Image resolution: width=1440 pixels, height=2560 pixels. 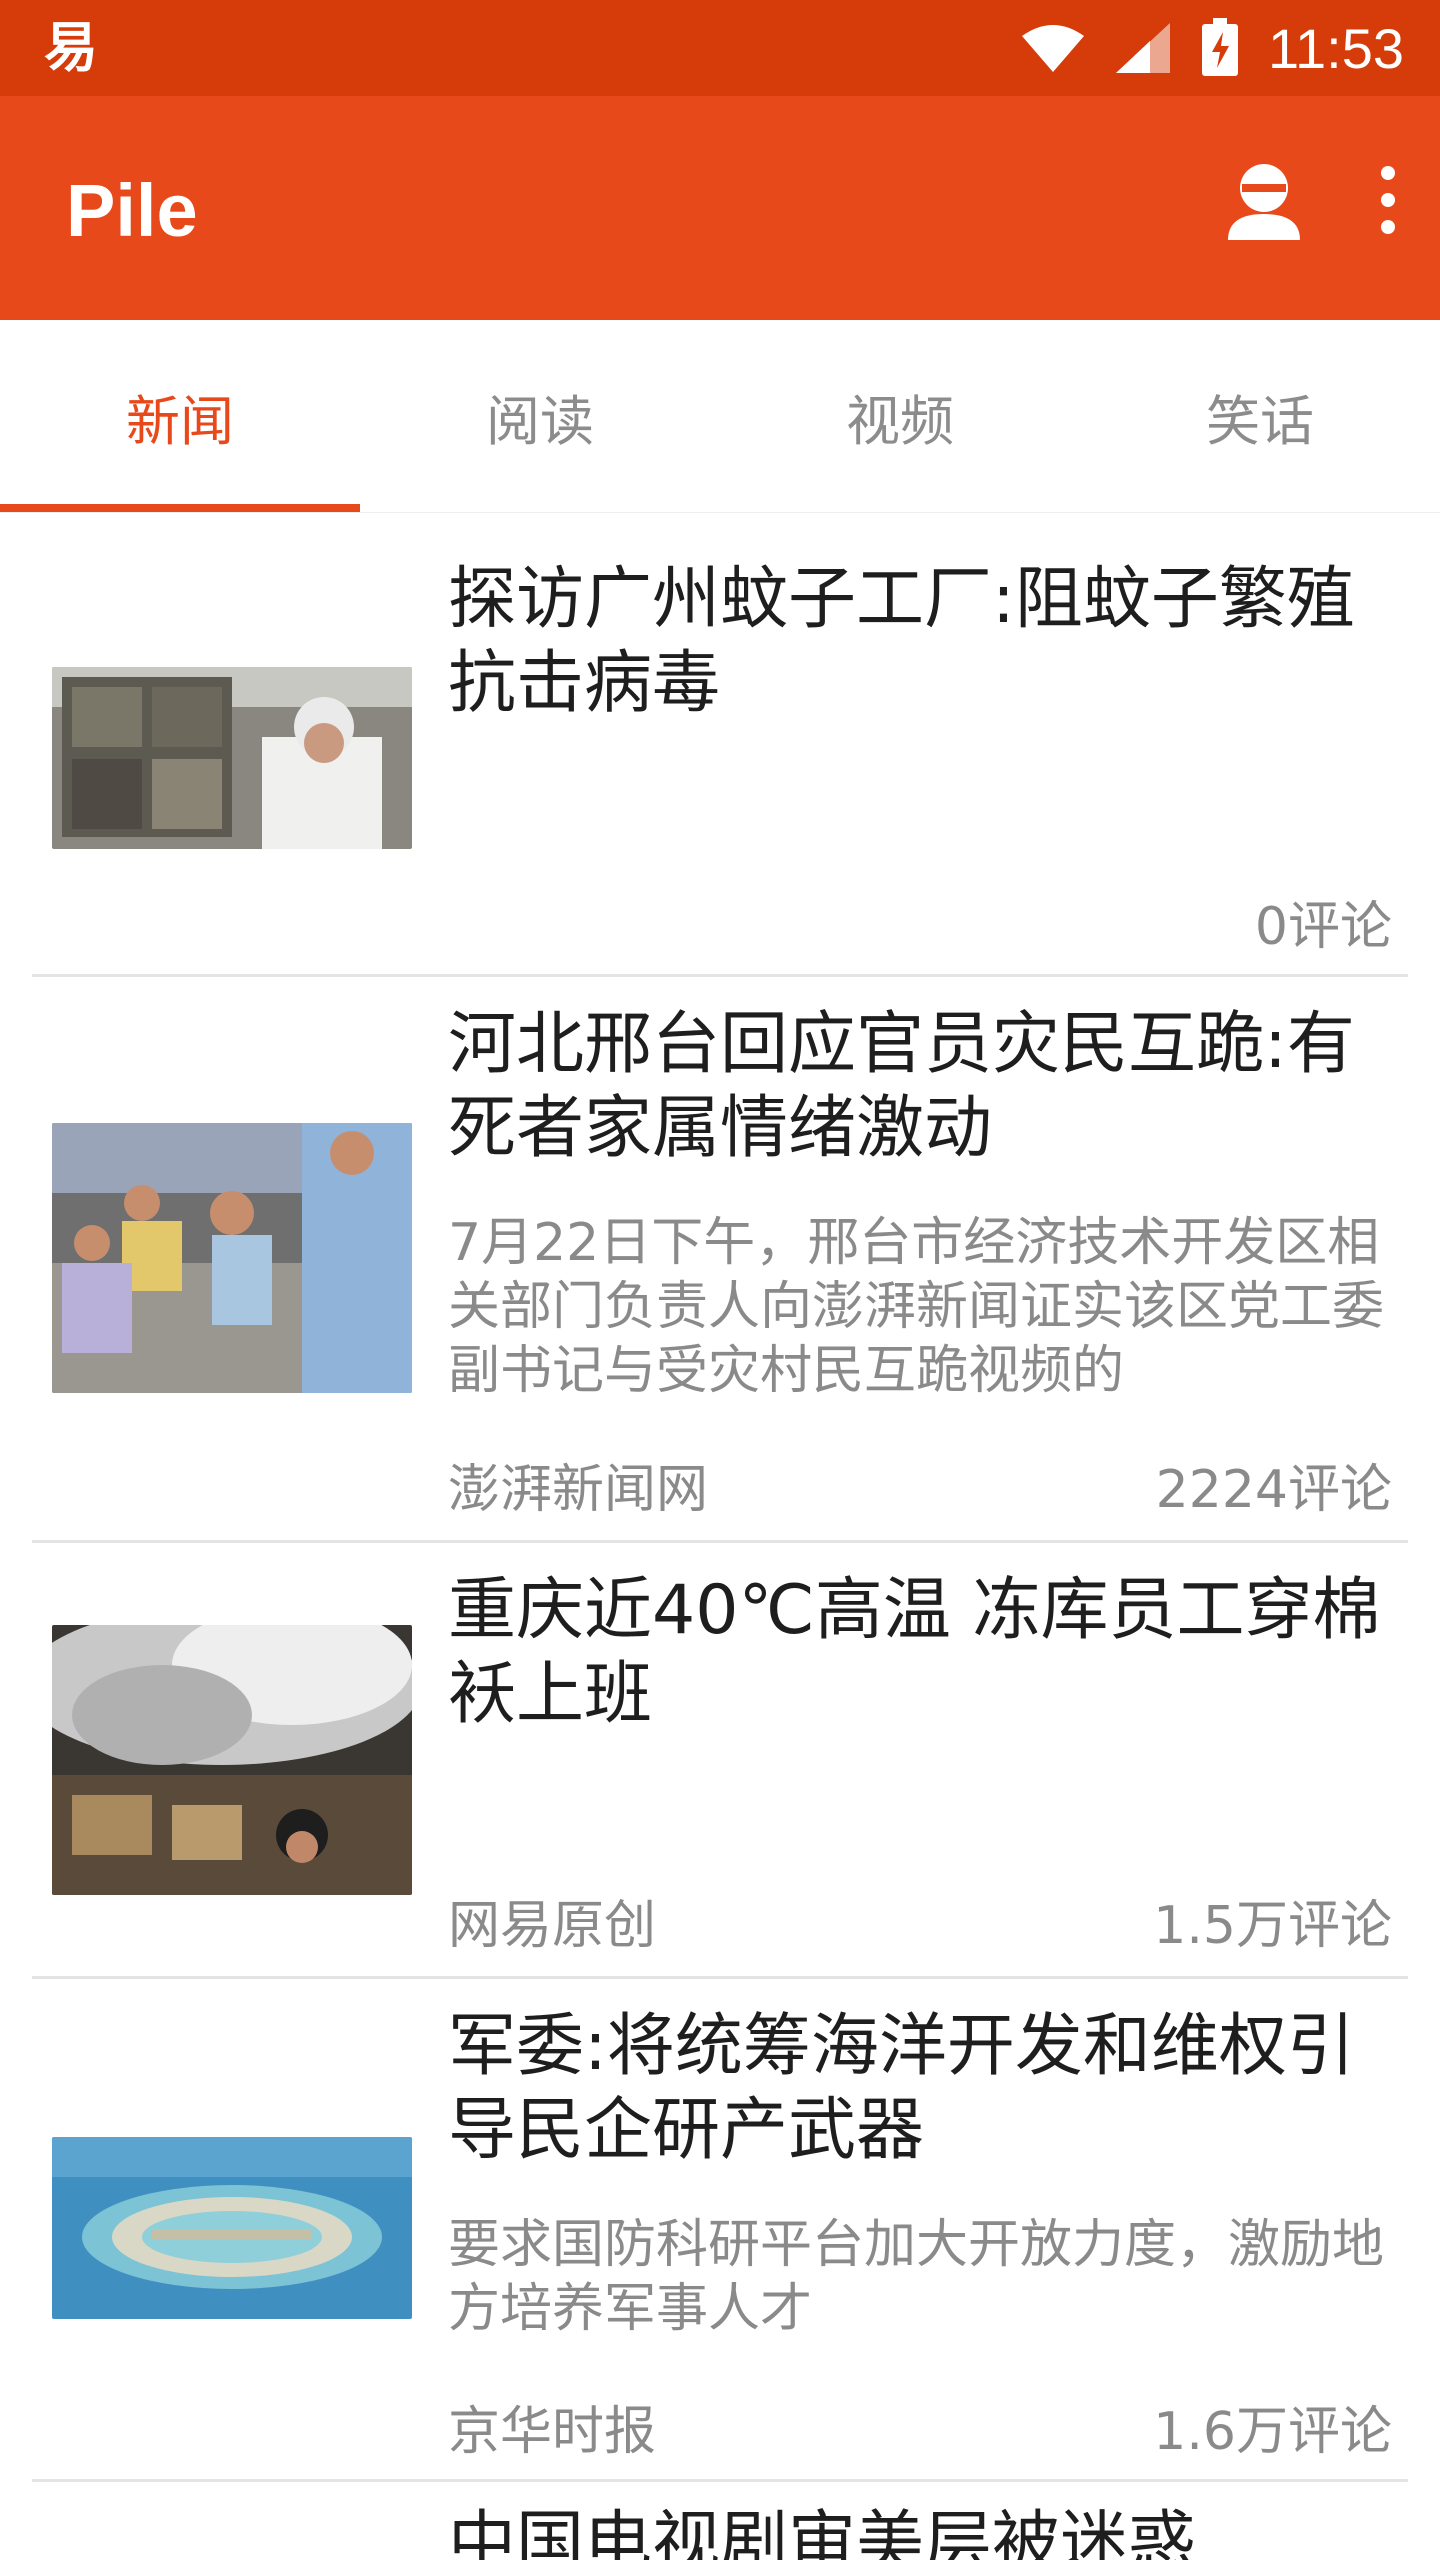 I want to click on profile-icon, so click(x=1264, y=200).